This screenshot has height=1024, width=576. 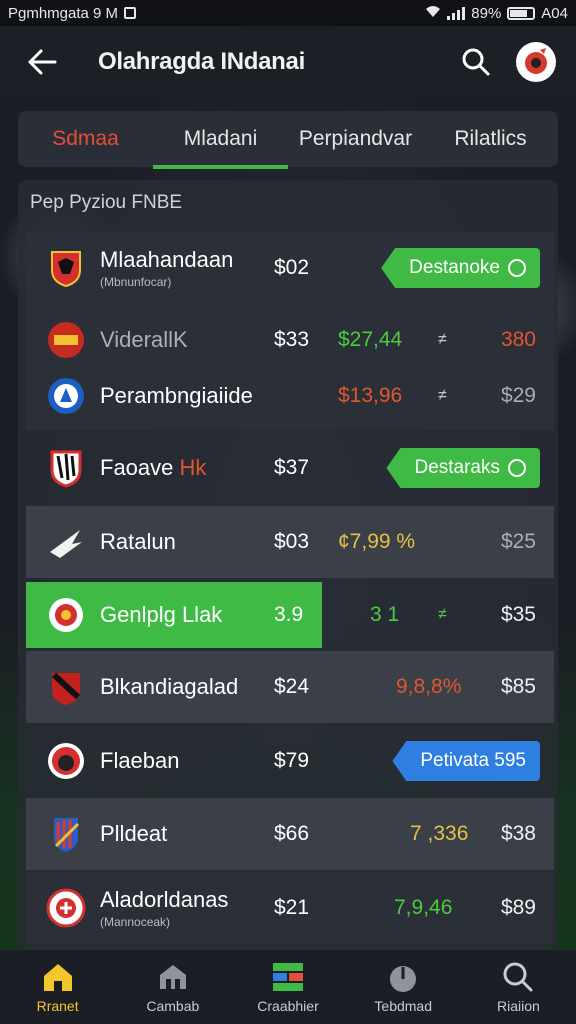 I want to click on team-subtitle: (Mbnunfocar), so click(x=136, y=282).